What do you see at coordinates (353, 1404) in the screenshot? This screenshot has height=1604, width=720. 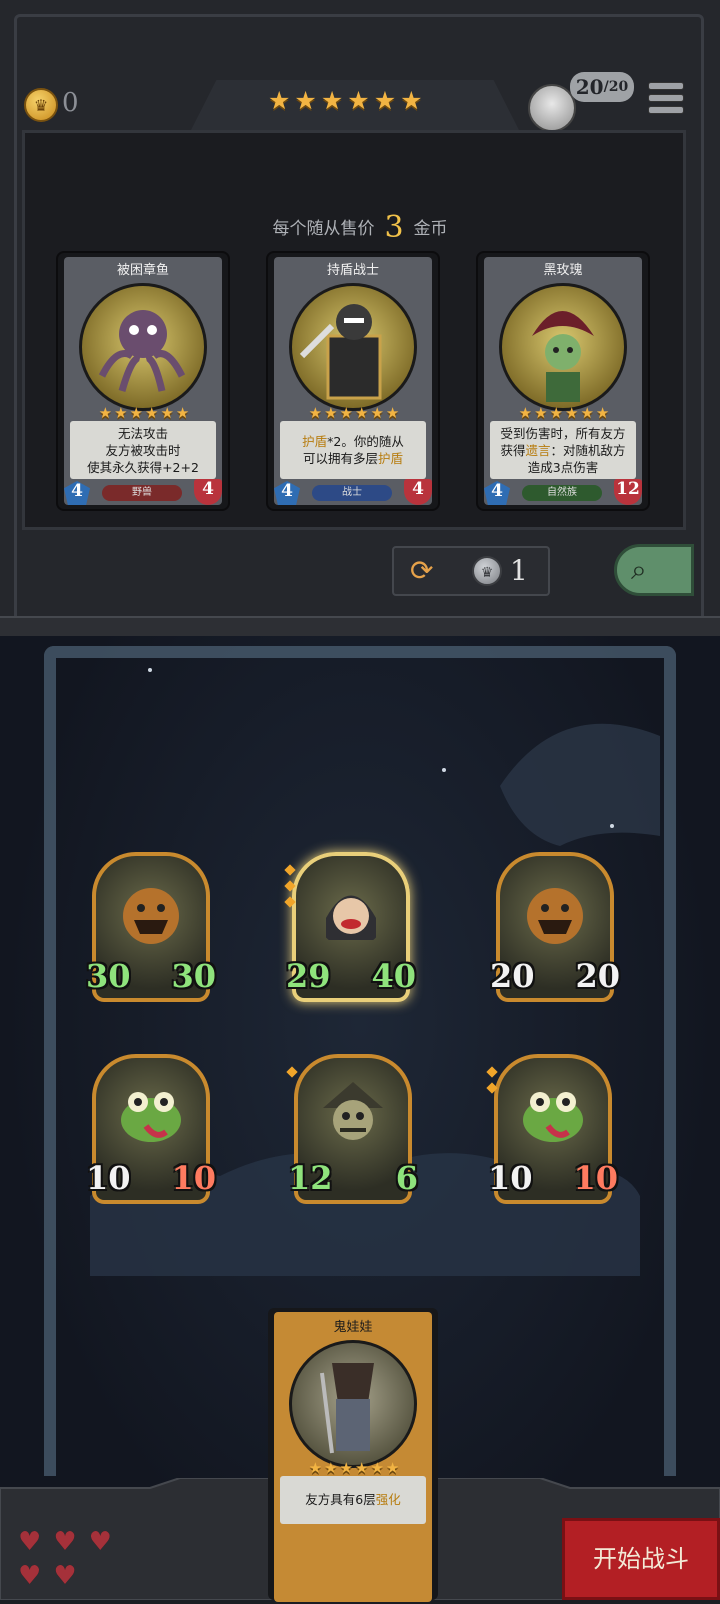 I see `ghost-doll-portrait` at bounding box center [353, 1404].